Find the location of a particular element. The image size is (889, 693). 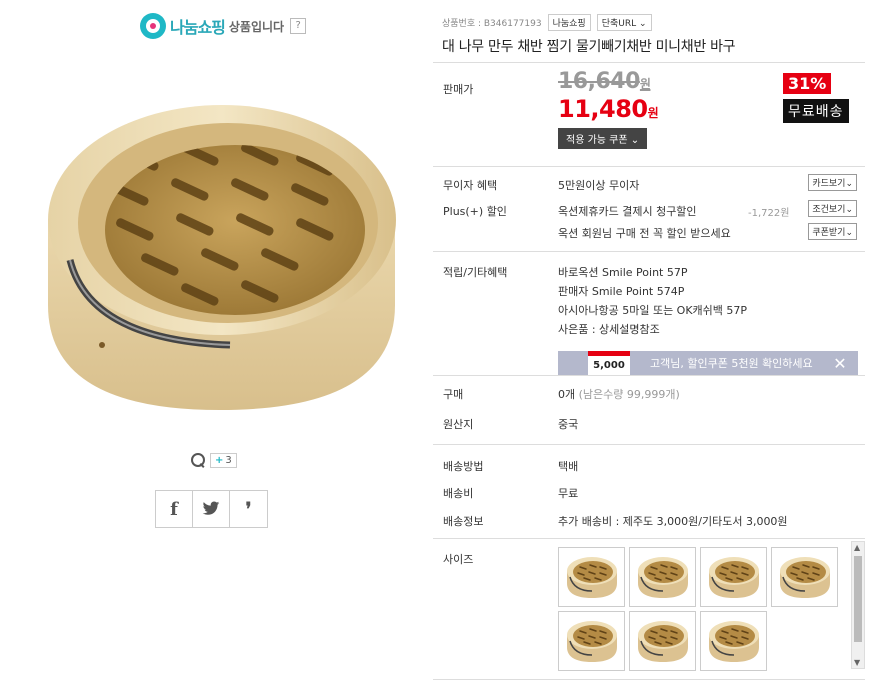

points-label: 적립/기타혜택 is located at coordinates (475, 272).